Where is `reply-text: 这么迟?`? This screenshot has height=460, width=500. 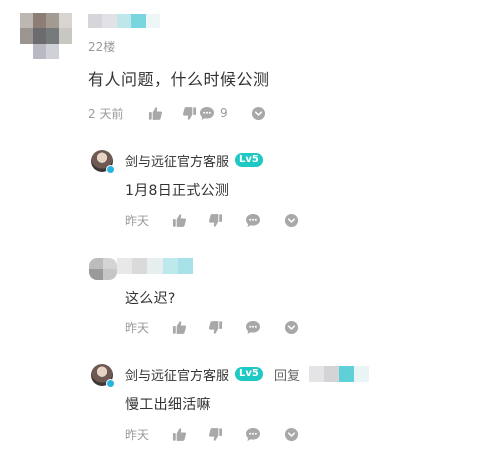
reply-text: 这么迟? is located at coordinates (150, 299).